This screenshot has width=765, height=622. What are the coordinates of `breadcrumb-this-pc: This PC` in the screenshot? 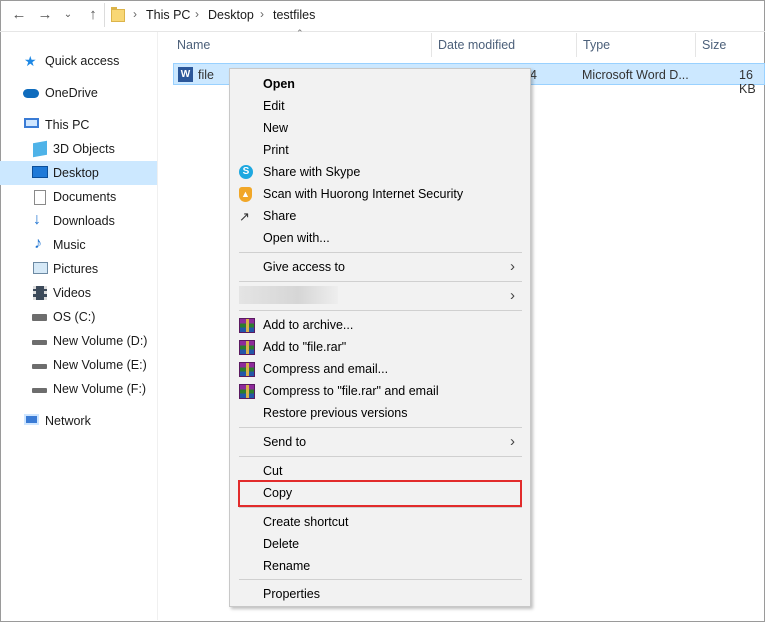 It's located at (168, 15).